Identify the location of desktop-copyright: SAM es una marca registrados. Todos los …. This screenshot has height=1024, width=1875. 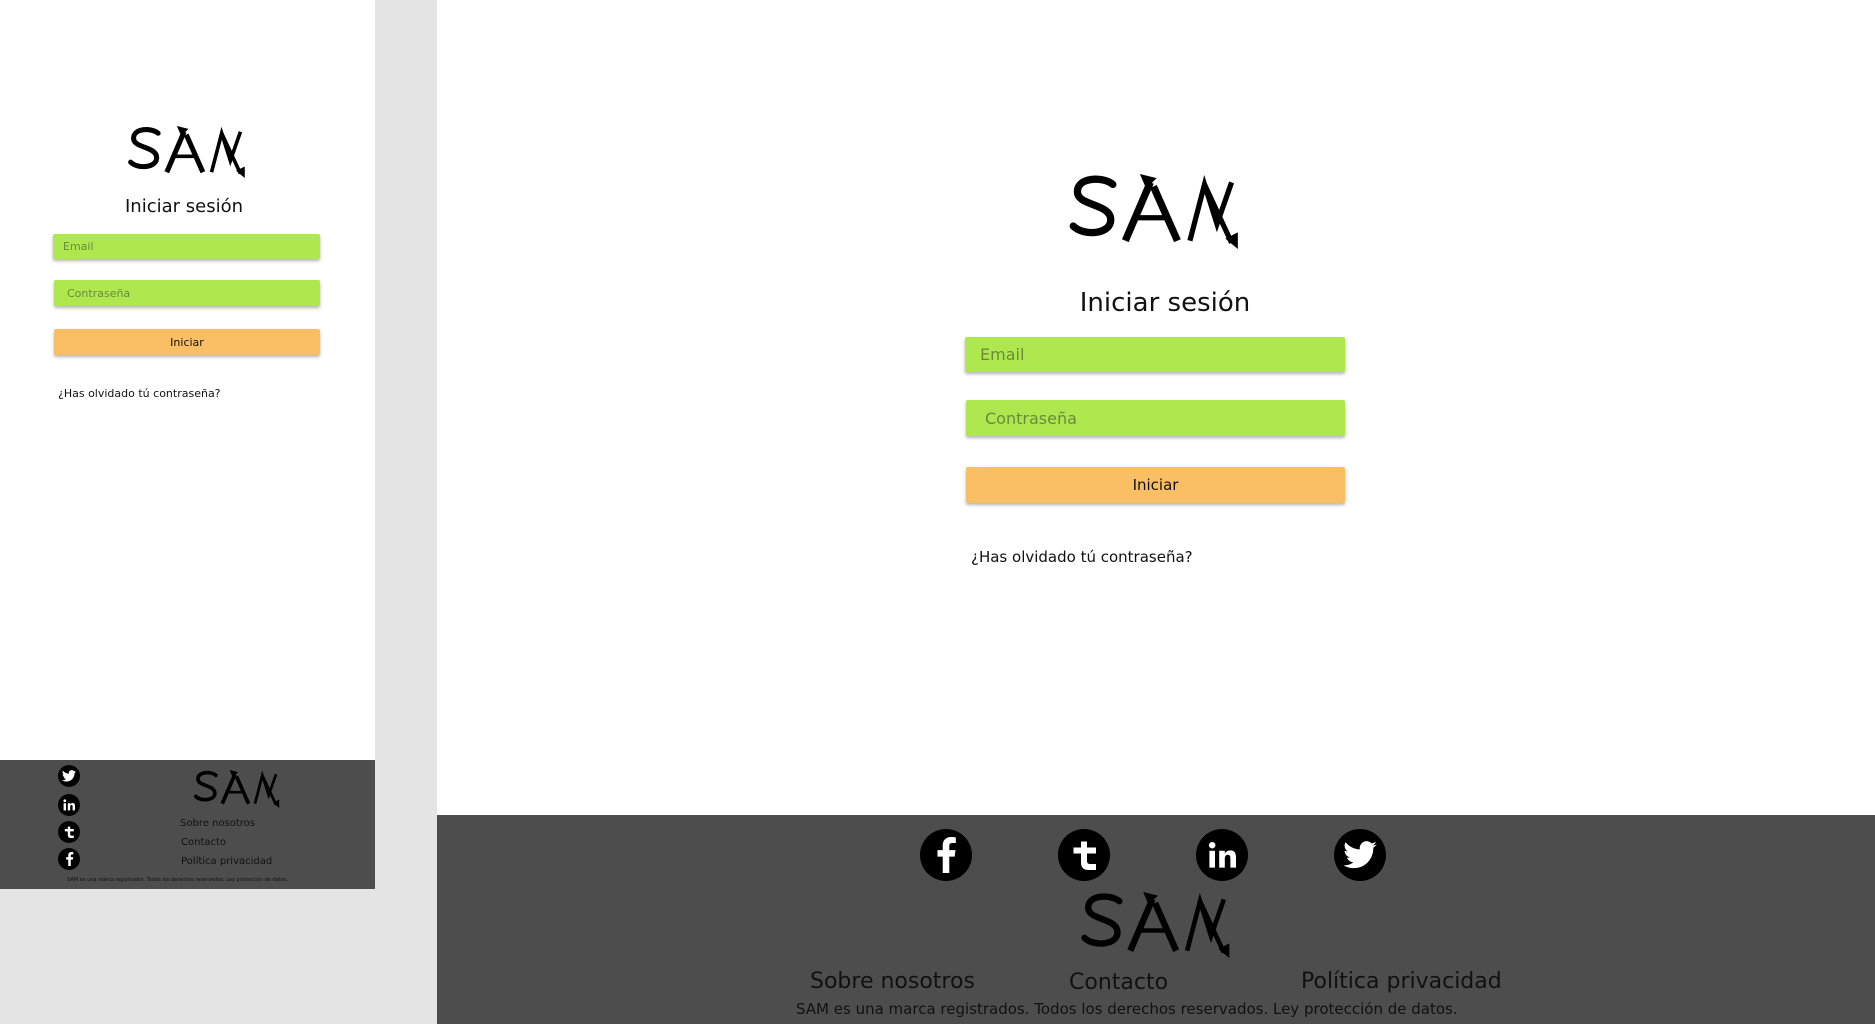
(1127, 1009).